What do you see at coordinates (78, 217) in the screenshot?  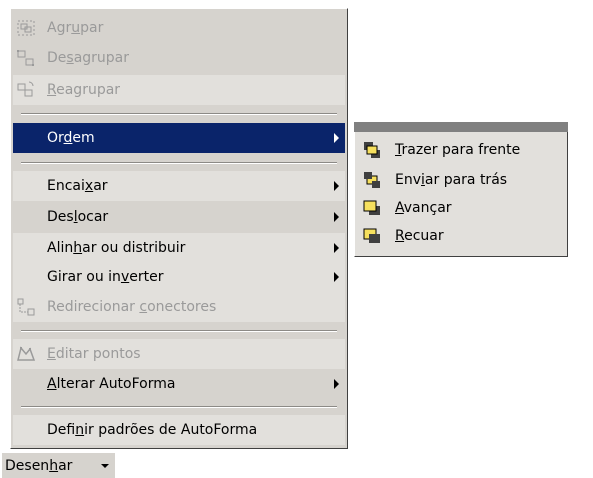 I see `menu-item-label: Deslocar` at bounding box center [78, 217].